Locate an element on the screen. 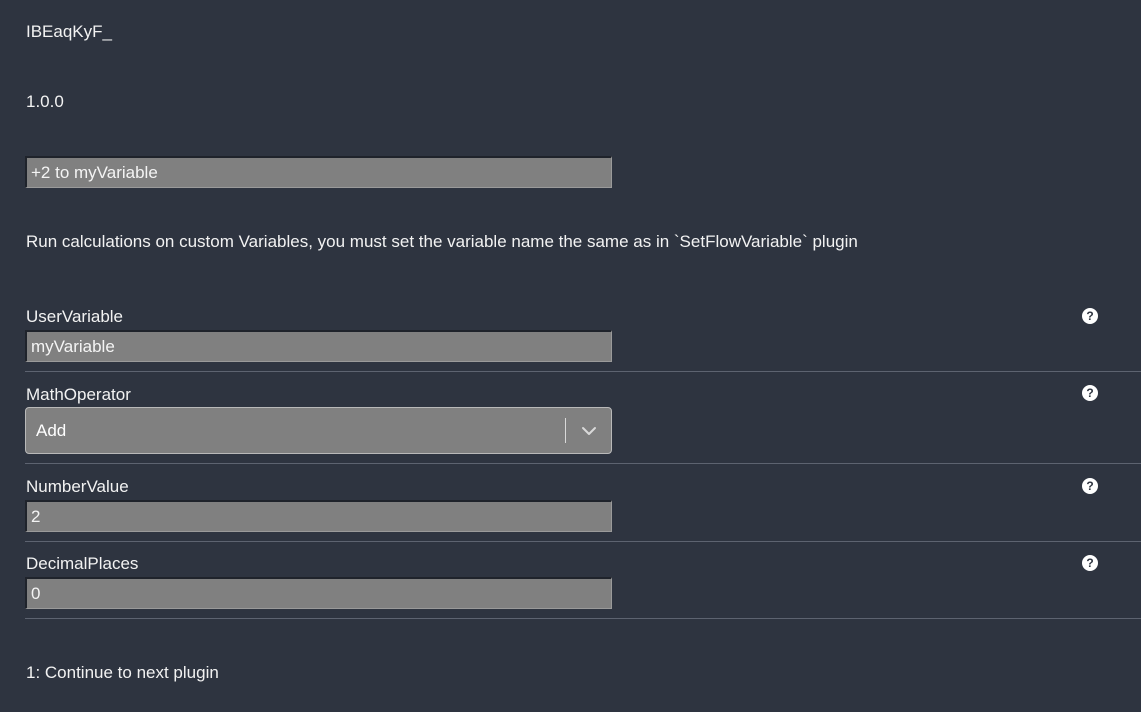 The width and height of the screenshot is (1141, 712). user-variable-input is located at coordinates (318, 346).